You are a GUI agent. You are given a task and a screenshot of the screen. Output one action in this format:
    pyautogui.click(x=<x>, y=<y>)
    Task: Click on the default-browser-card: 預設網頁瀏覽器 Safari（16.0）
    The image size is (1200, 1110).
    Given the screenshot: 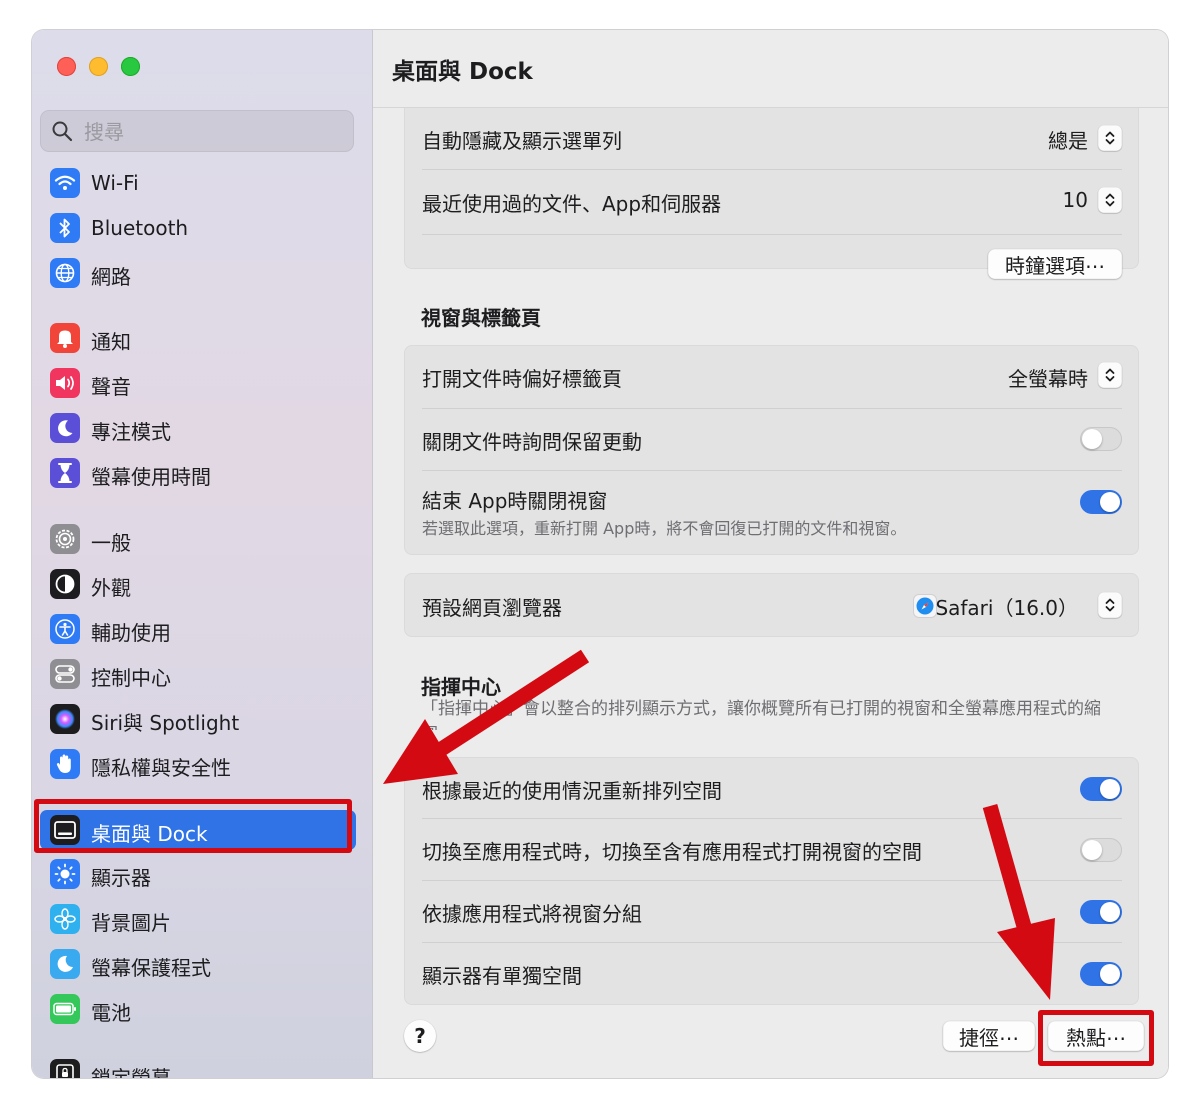 What is the action you would take?
    pyautogui.click(x=771, y=605)
    